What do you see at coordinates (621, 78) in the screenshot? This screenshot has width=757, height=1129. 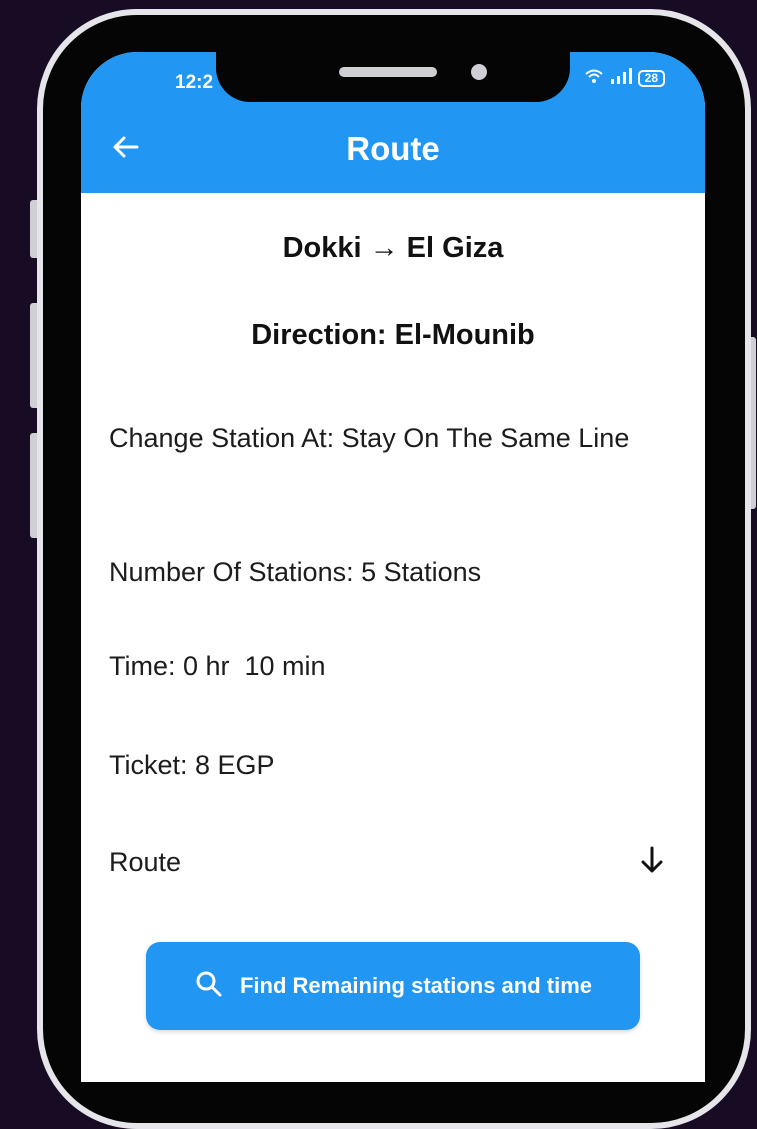 I see `signal-icon` at bounding box center [621, 78].